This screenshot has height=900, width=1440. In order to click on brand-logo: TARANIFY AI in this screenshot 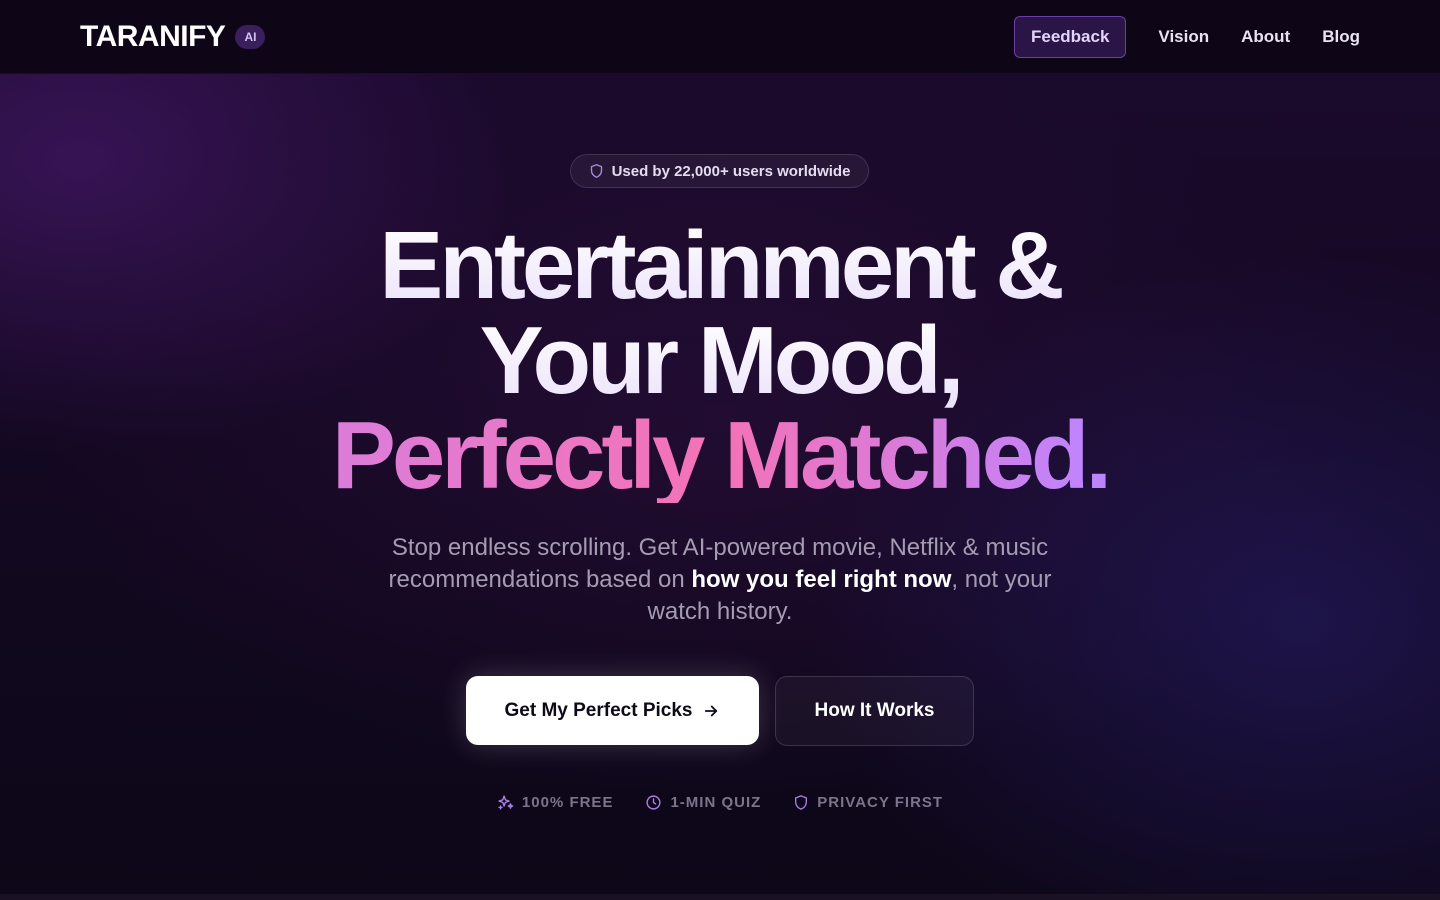, I will do `click(173, 37)`.